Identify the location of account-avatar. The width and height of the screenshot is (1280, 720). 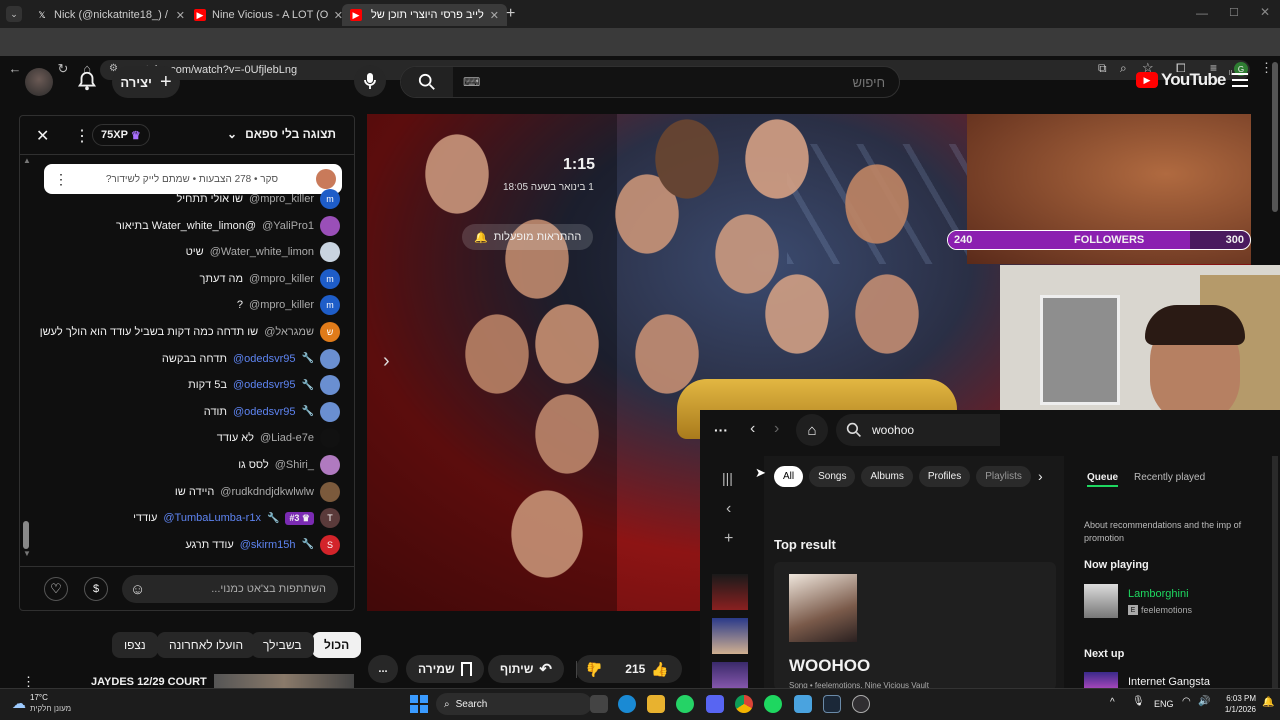
(39, 82).